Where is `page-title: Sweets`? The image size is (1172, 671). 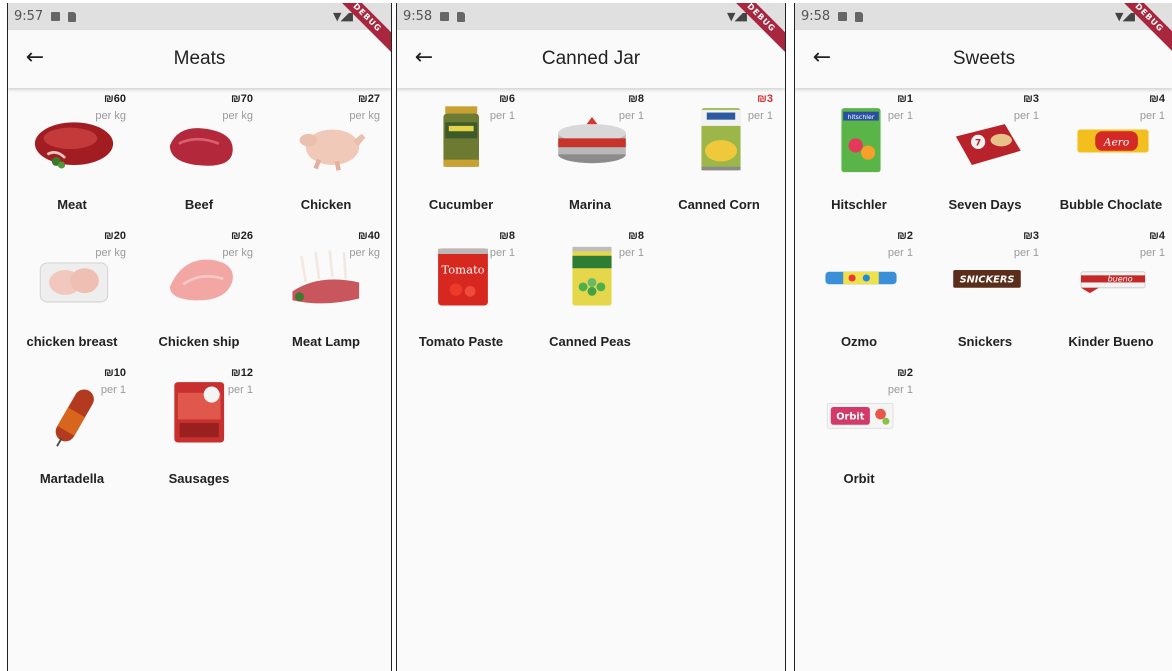
page-title: Sweets is located at coordinates (984, 58).